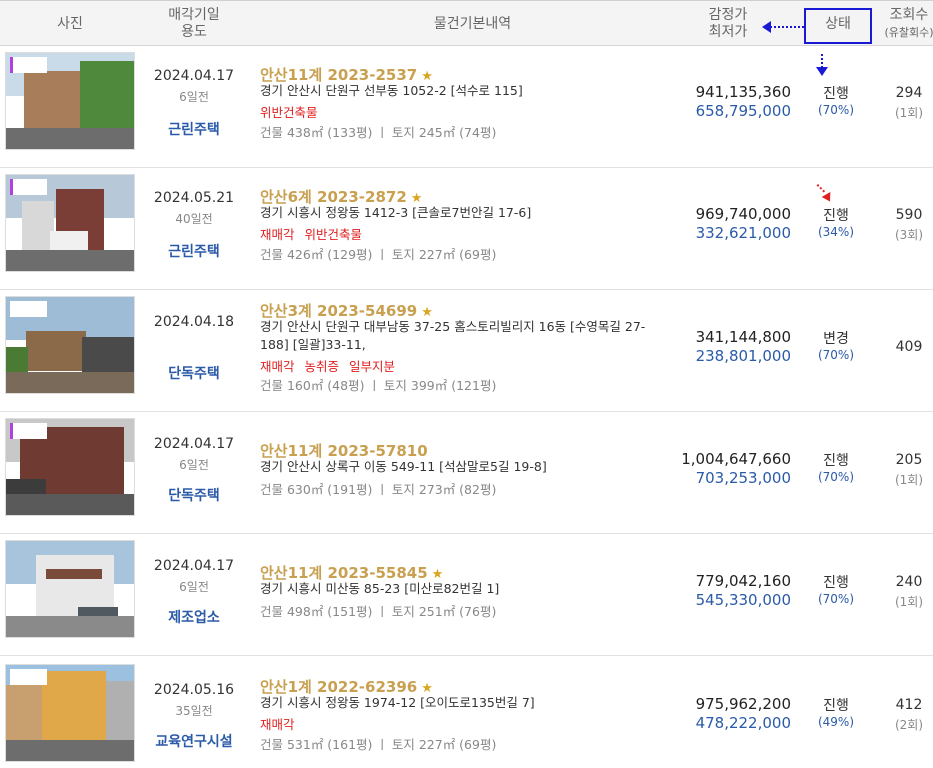  I want to click on header-price: 감정가 최저가, so click(728, 24).